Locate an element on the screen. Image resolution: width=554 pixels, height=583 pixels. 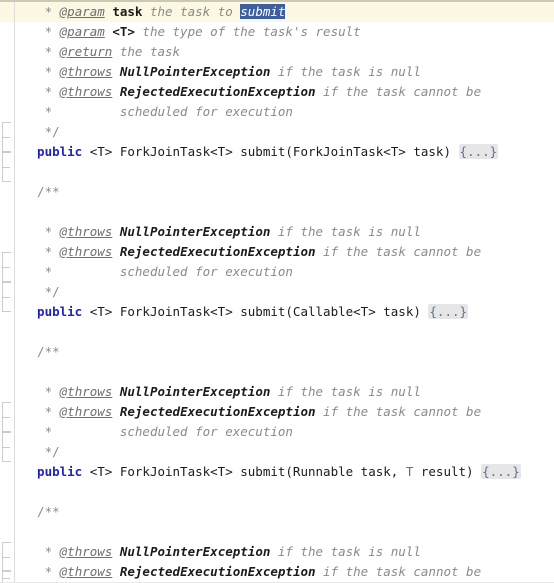
comment-text: the type of the task's result is located at coordinates (247, 31).